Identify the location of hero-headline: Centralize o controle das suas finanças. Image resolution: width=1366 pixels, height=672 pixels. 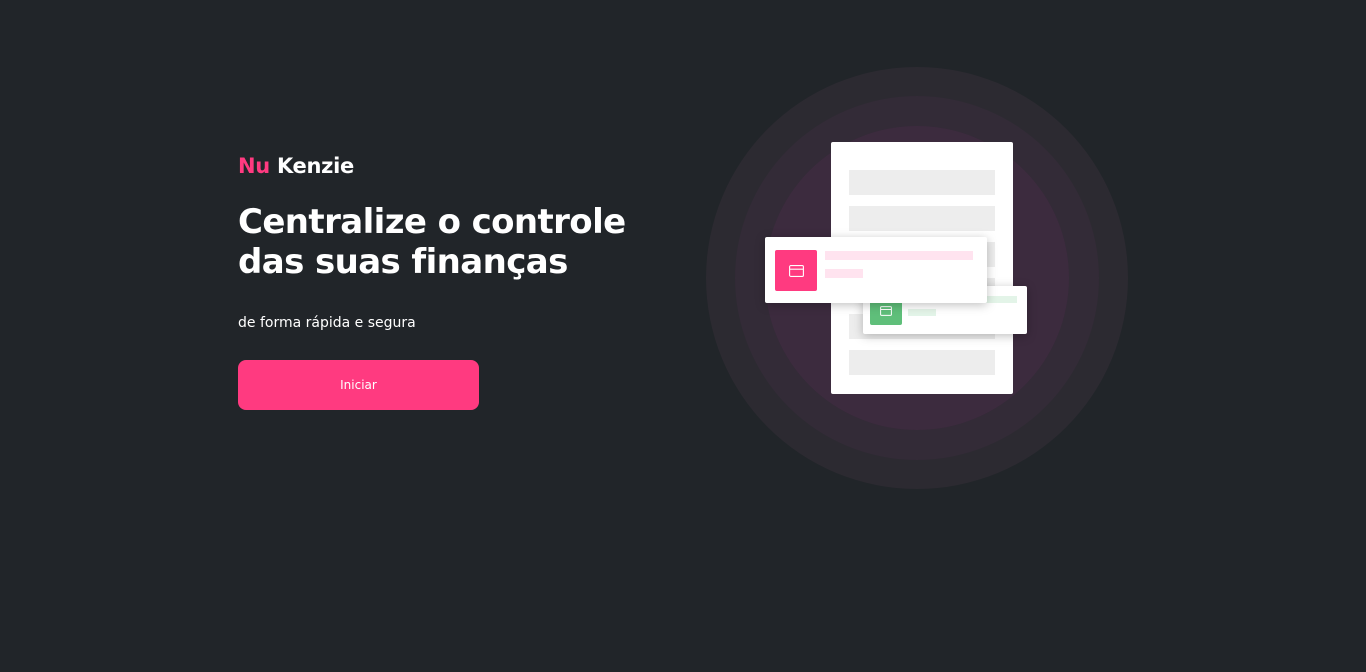
(432, 242).